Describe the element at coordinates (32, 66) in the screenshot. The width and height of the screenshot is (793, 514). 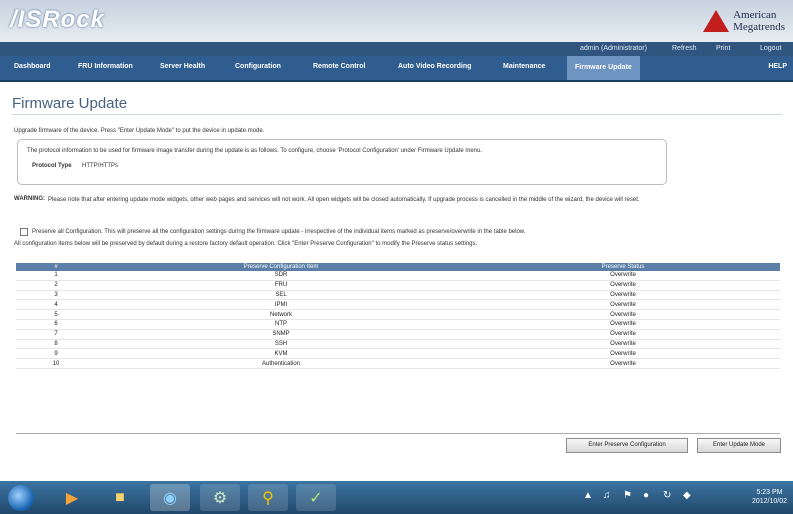
I see `nav-dashboard: Dashboard` at that location.